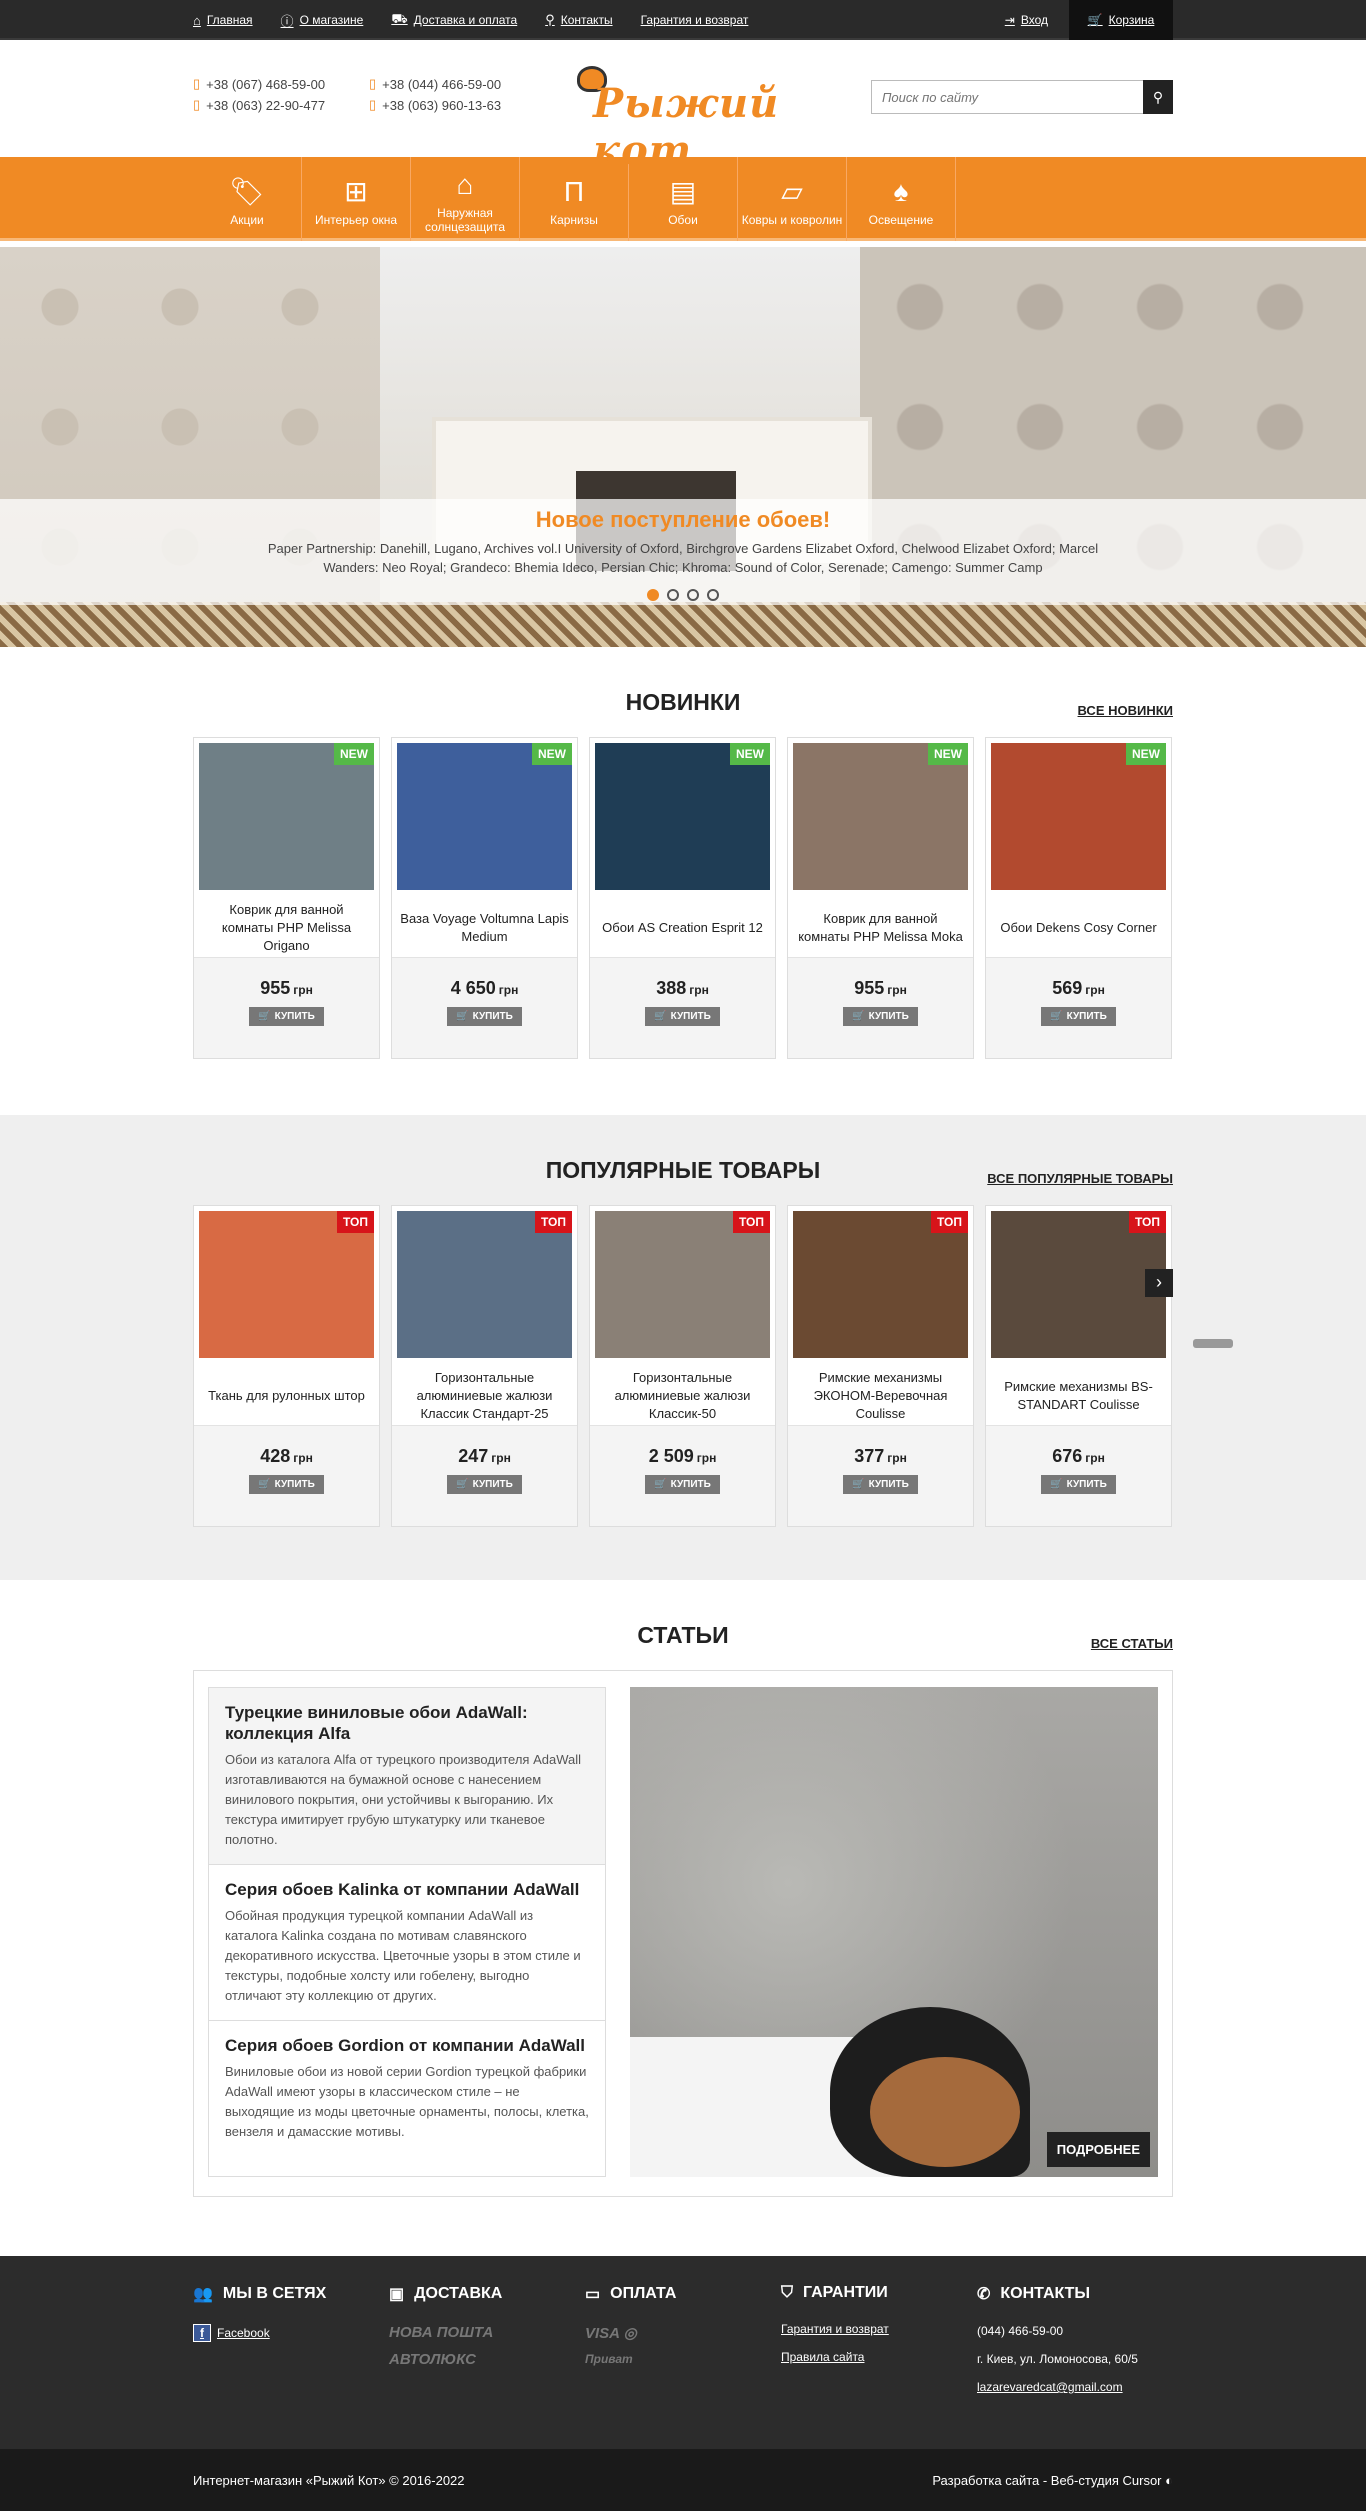 This screenshot has height=2511, width=1366. What do you see at coordinates (281, 105) in the screenshot?
I see `phone-item: ▯ +38 (063) 22-90-477` at bounding box center [281, 105].